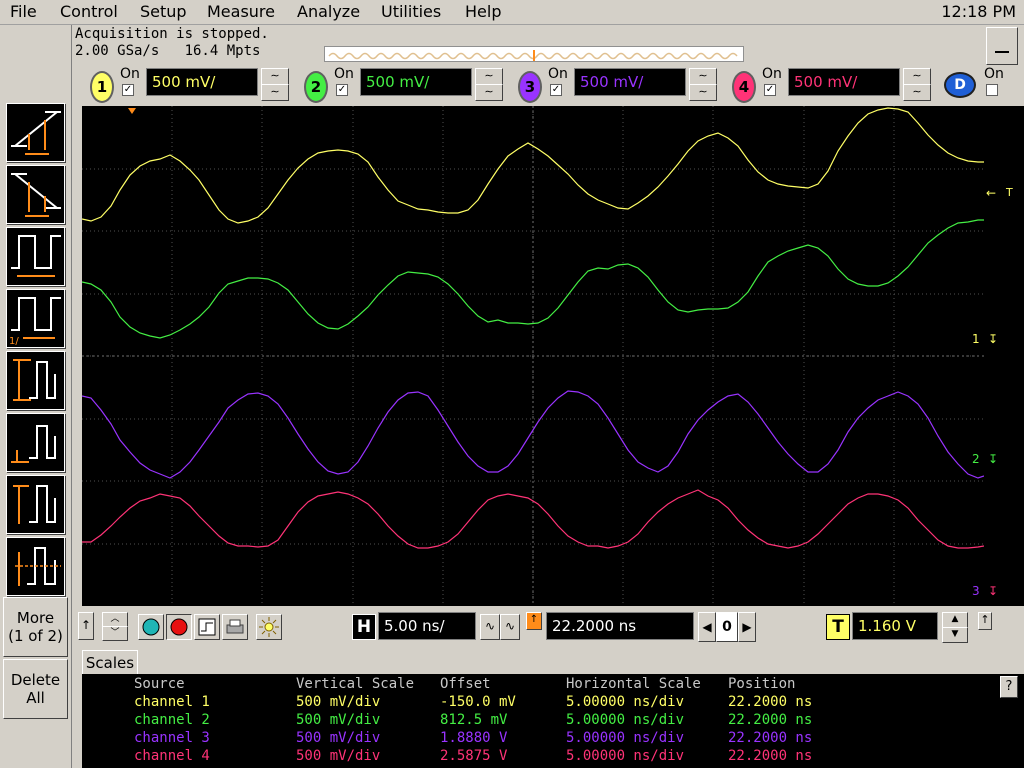 The image size is (1024, 768). What do you see at coordinates (770, 90) in the screenshot?
I see `channel-4-on-checkbox: ✓` at bounding box center [770, 90].